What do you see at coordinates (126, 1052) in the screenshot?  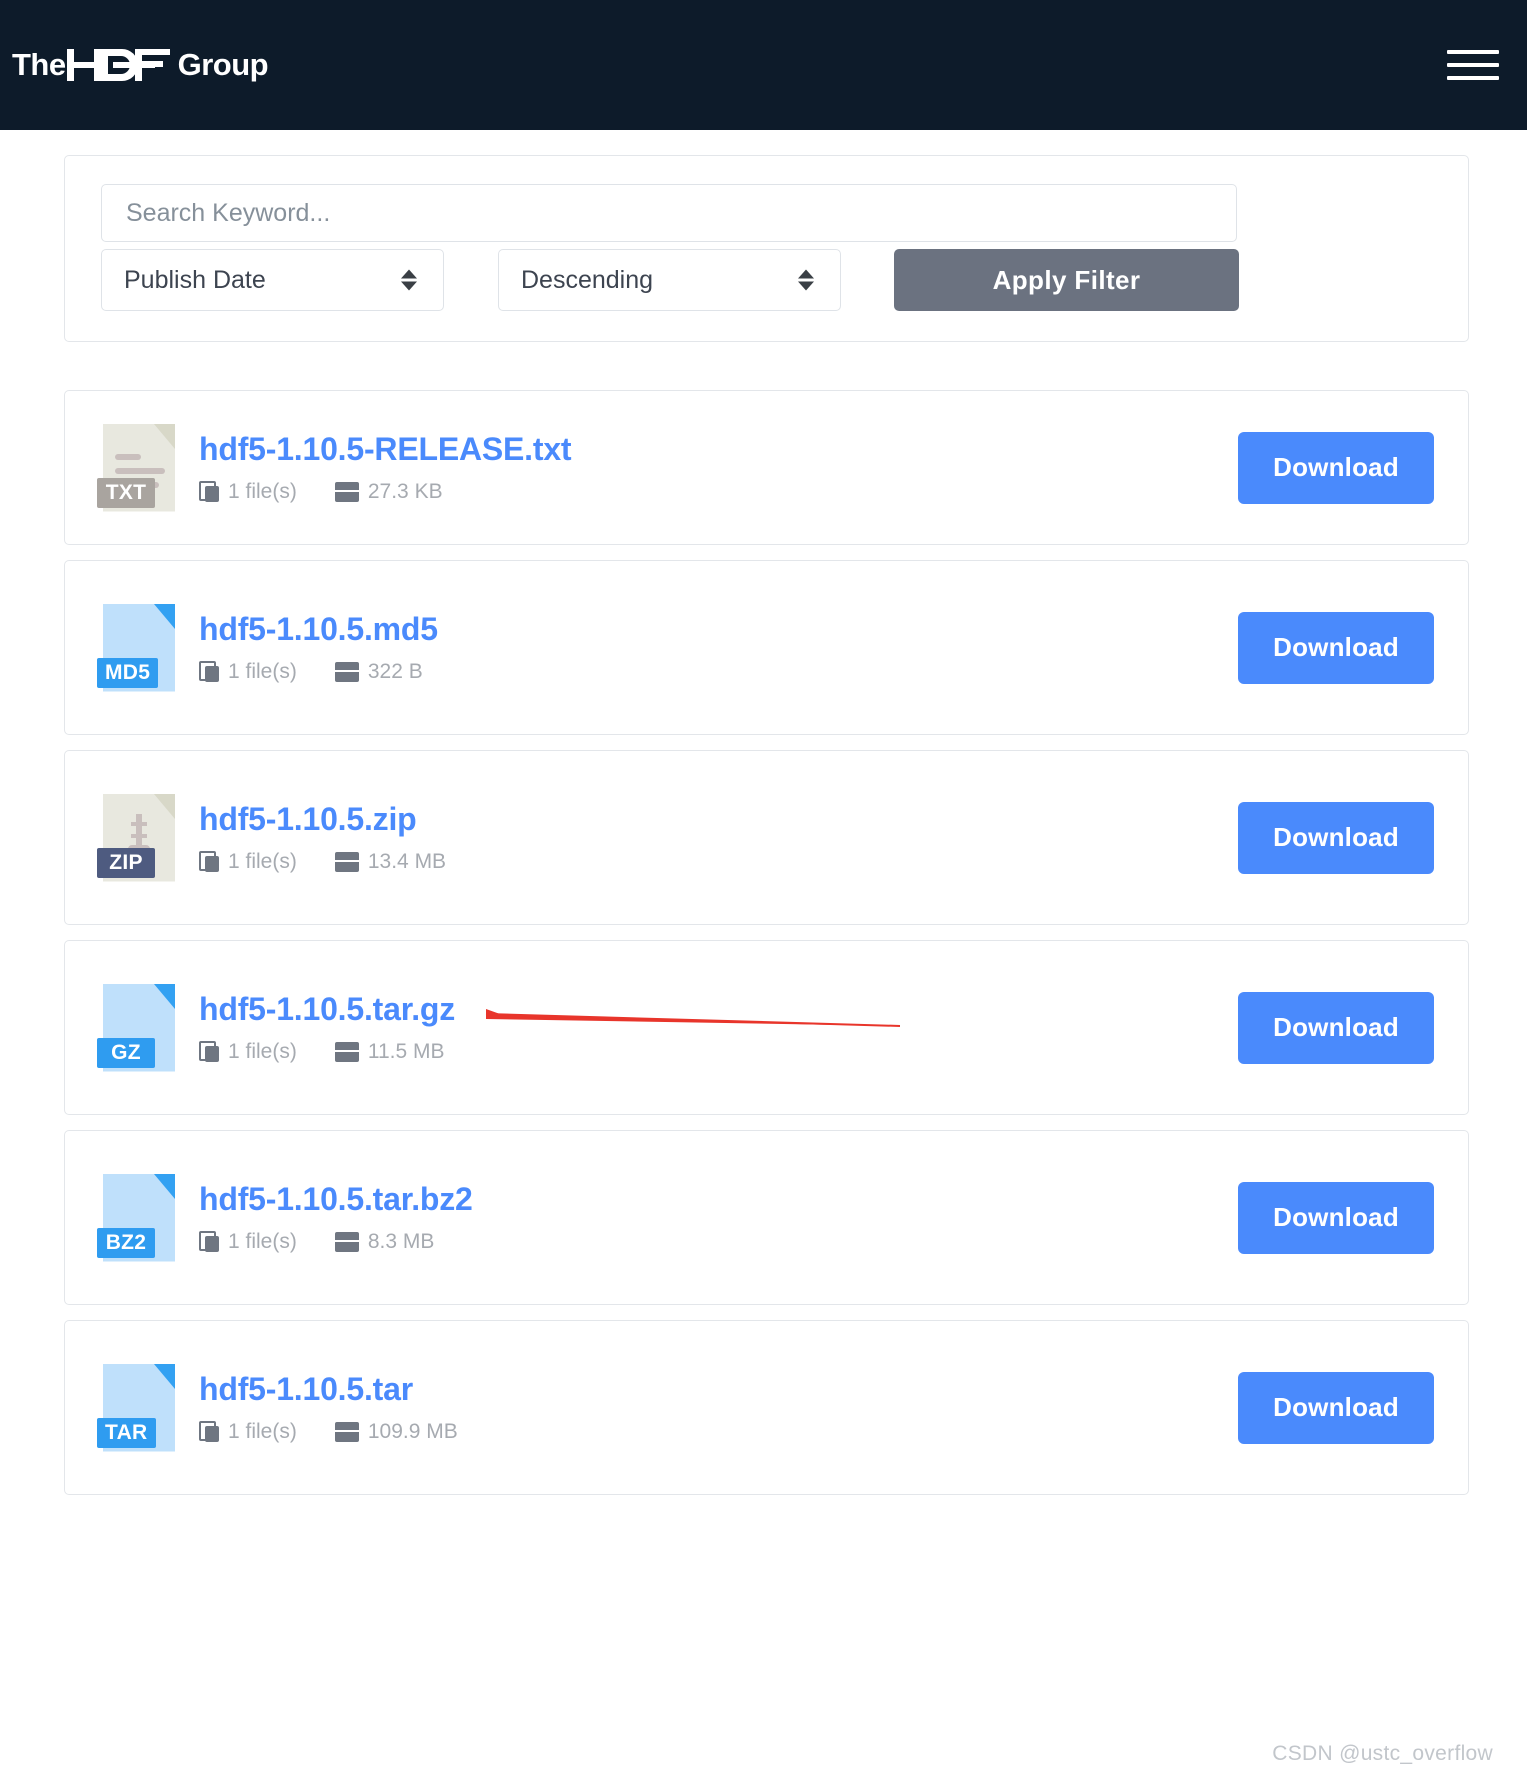 I see `file-type-badge: GZ` at bounding box center [126, 1052].